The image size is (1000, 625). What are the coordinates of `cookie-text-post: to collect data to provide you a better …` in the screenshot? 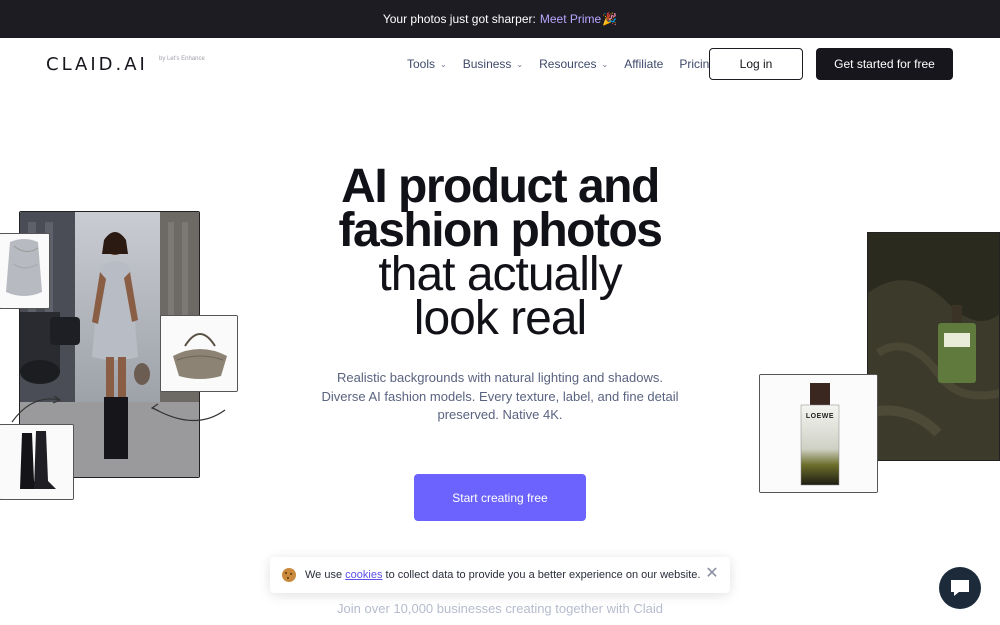 It's located at (543, 575).